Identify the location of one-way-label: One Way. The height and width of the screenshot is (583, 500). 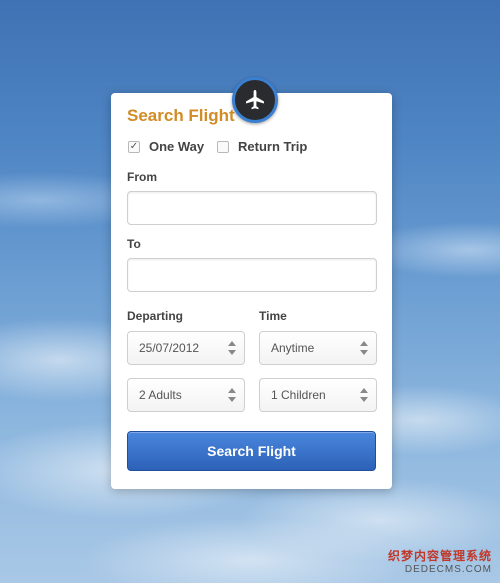
(177, 146).